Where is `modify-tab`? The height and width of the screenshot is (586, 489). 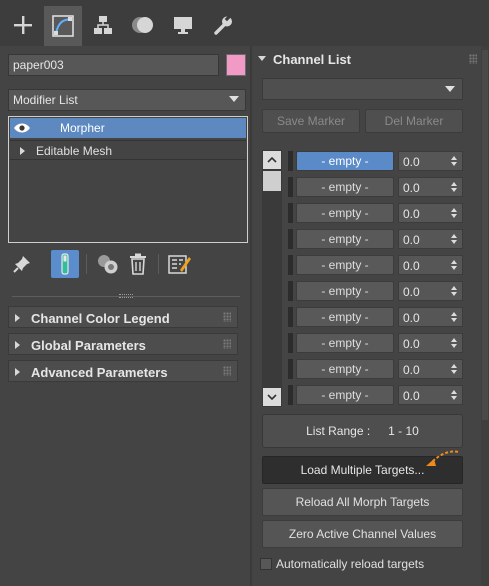
modify-tab is located at coordinates (63, 26).